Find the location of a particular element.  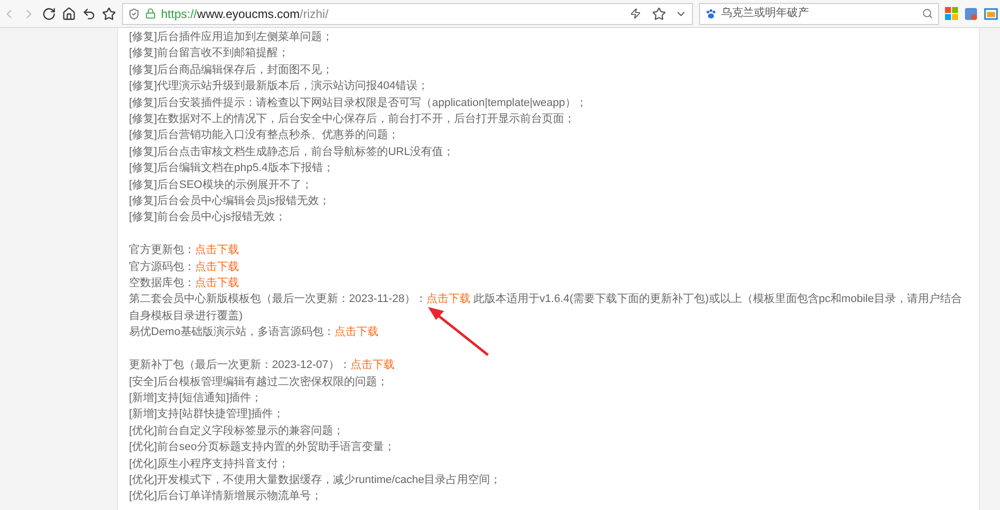

reload-icon is located at coordinates (49, 13).